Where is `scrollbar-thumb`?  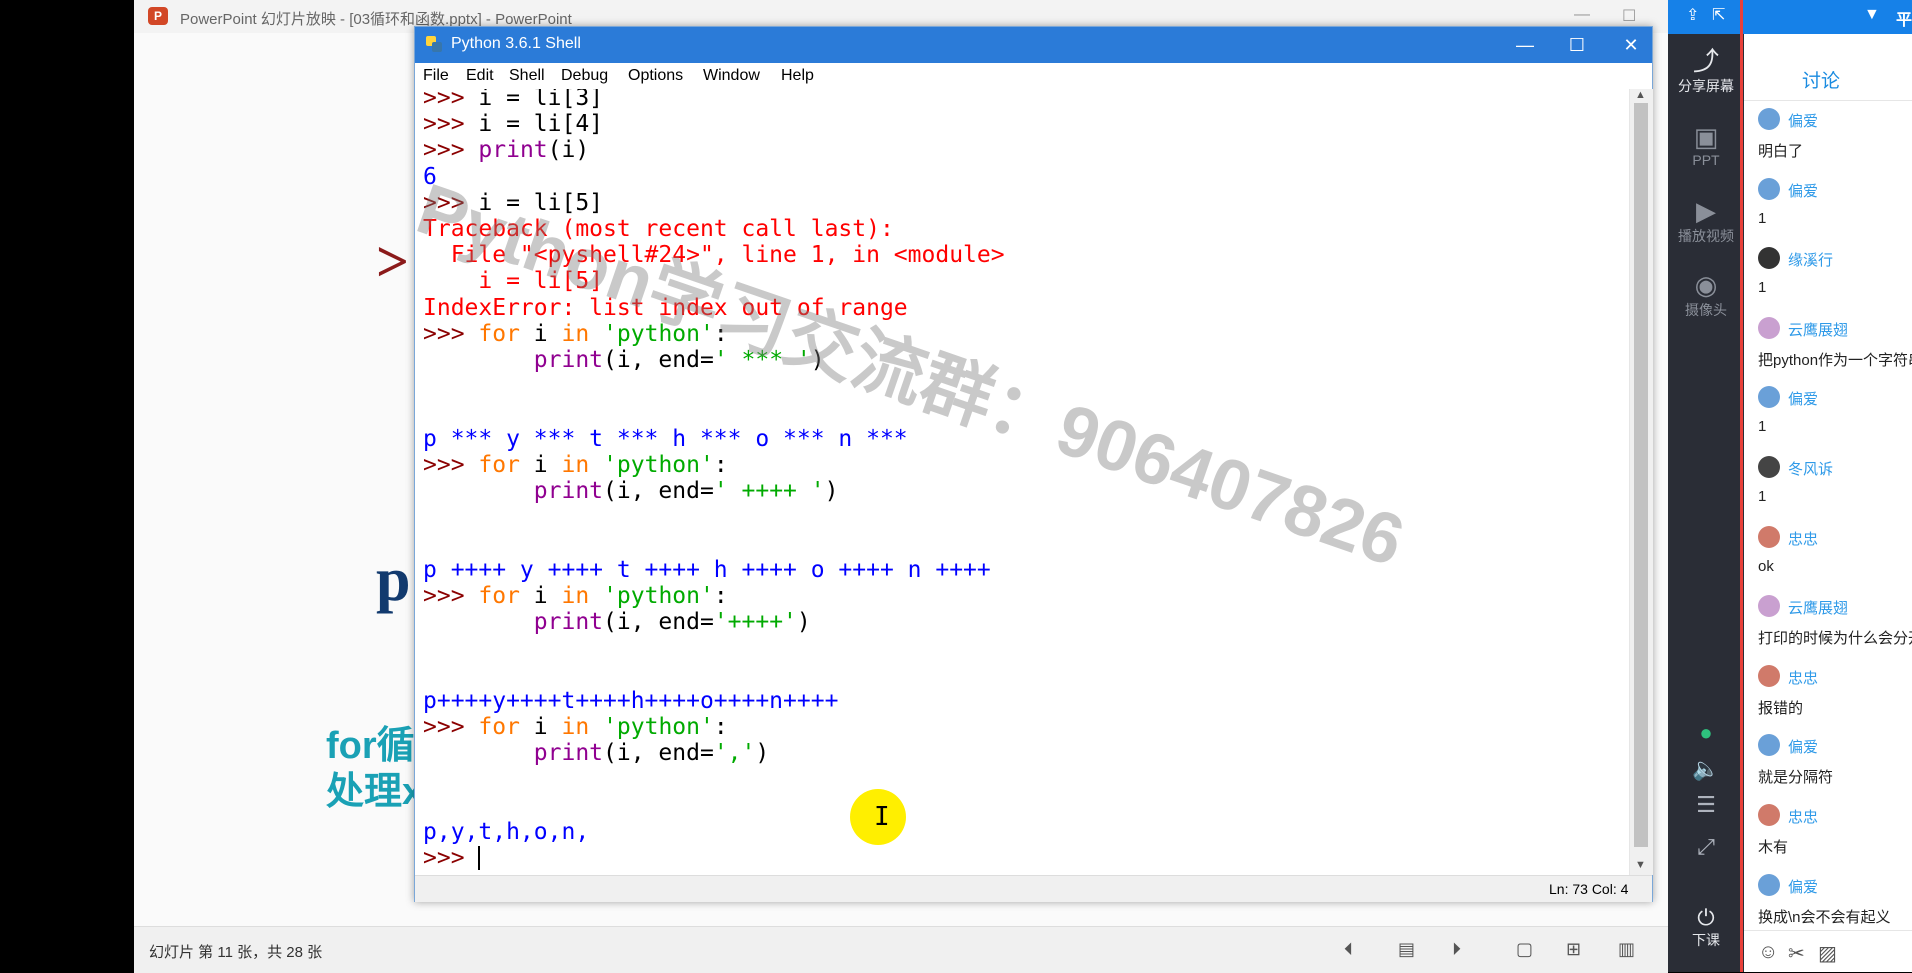 scrollbar-thumb is located at coordinates (1641, 475).